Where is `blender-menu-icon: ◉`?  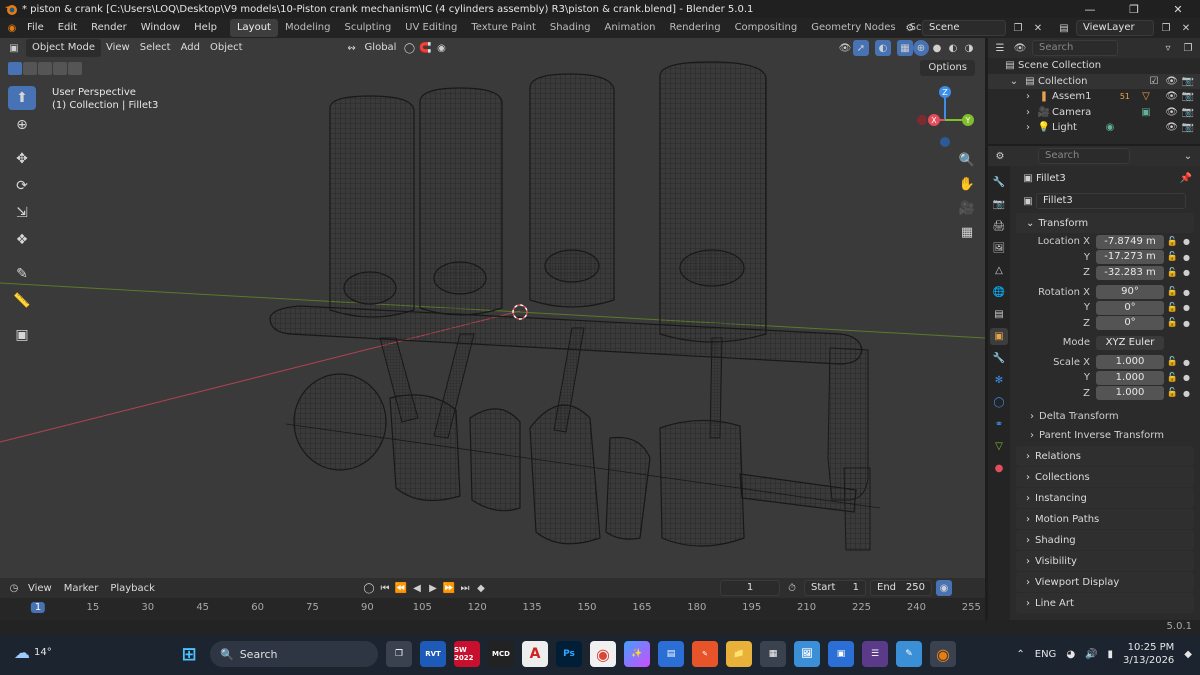
blender-menu-icon: ◉ is located at coordinates (12, 28).